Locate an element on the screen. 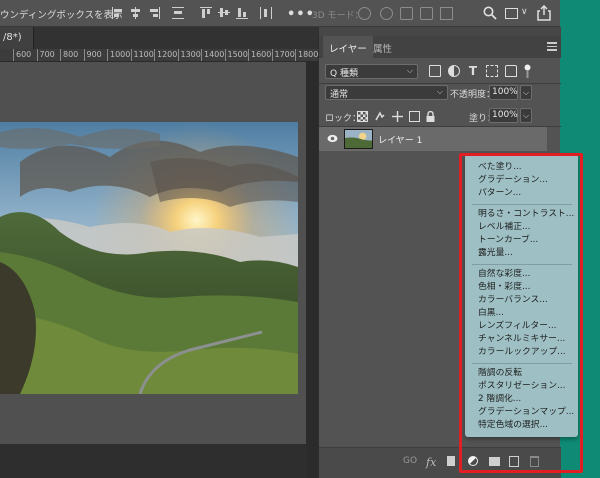 This screenshot has height=478, width=600. align-middle-v-icon is located at coordinates (224, 13).